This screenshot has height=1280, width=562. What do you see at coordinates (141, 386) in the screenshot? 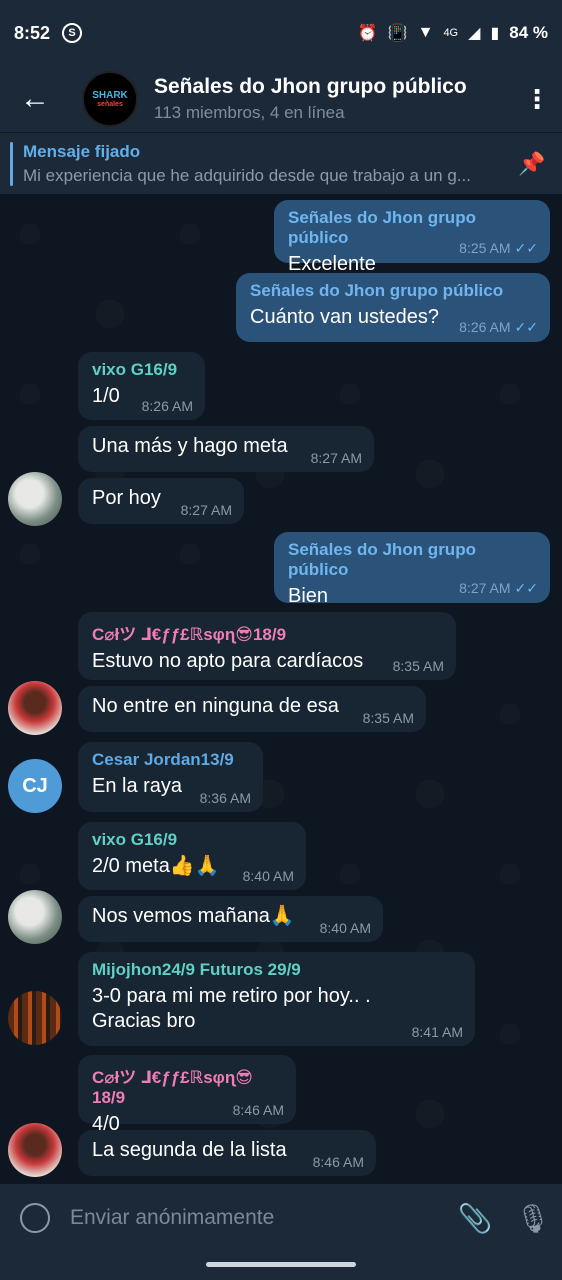
I see `message-bubble: vixo G16/9 1/0 8:26 AM` at bounding box center [141, 386].